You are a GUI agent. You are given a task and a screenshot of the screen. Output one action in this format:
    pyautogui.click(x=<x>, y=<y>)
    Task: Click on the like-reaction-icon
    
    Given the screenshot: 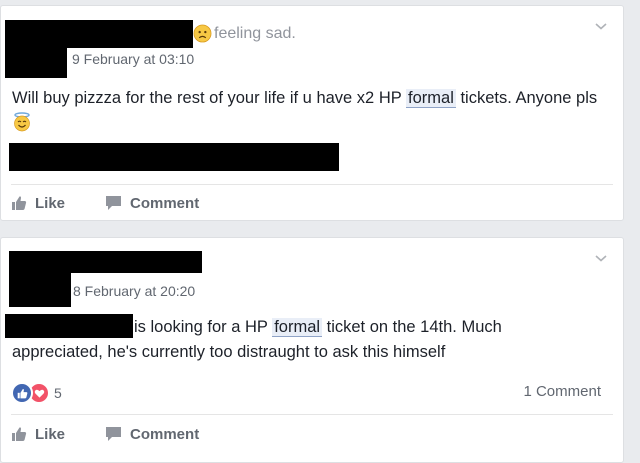 What is the action you would take?
    pyautogui.click(x=22, y=393)
    